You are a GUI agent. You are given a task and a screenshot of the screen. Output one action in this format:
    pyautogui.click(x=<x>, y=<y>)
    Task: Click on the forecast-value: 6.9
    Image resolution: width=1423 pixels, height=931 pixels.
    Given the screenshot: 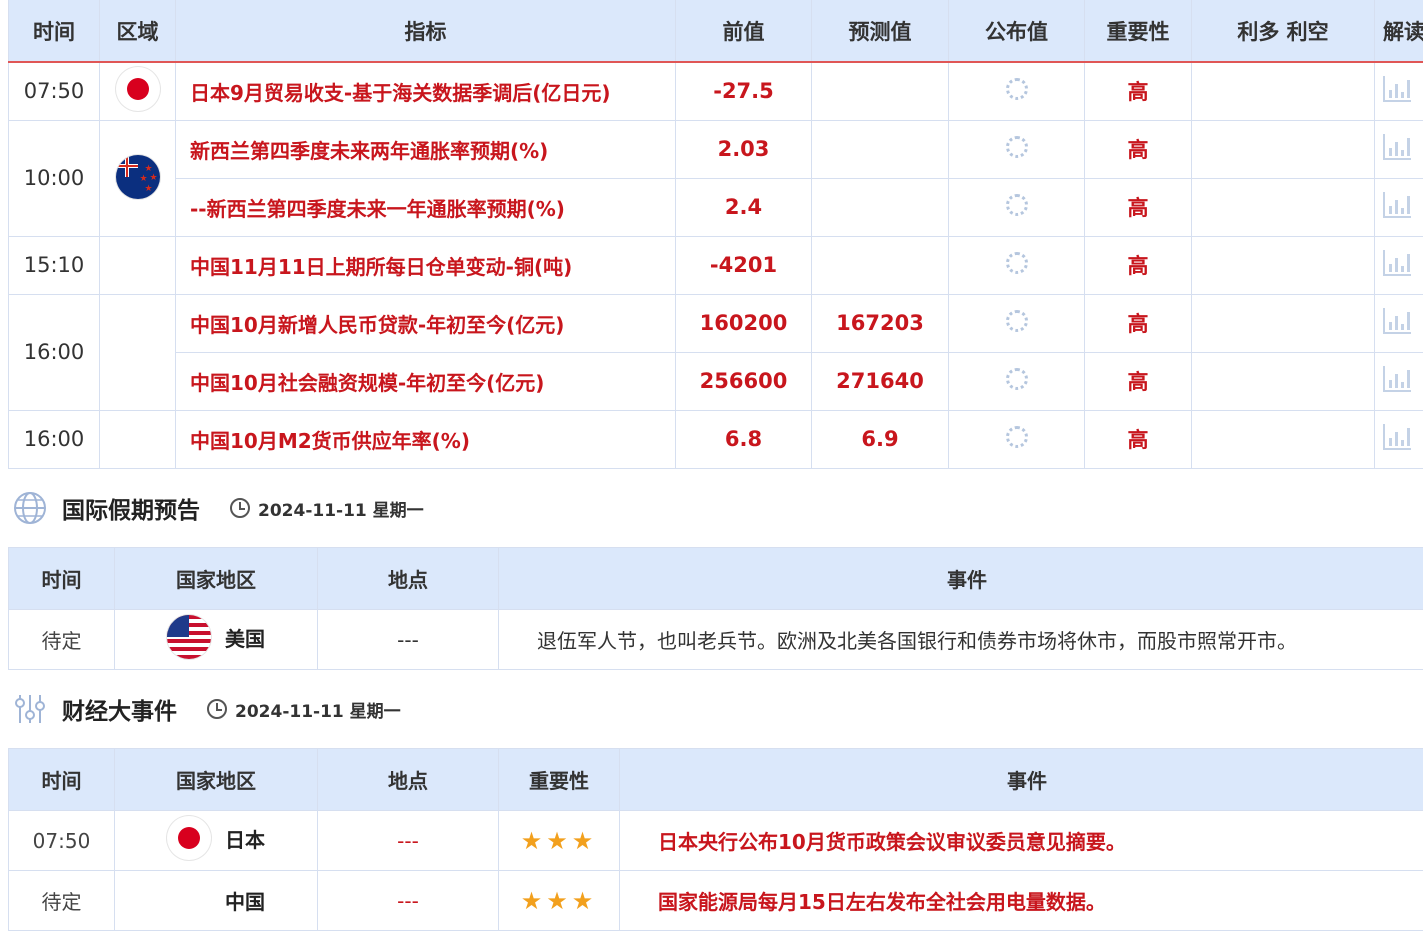 What is the action you would take?
    pyautogui.click(x=880, y=439)
    